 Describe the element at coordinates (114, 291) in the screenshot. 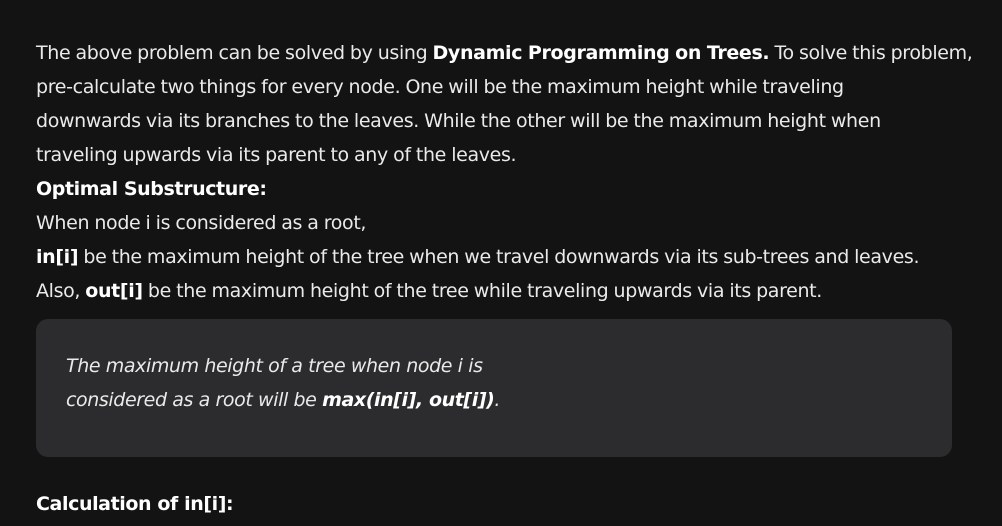

I see `out-term: out[i]` at that location.